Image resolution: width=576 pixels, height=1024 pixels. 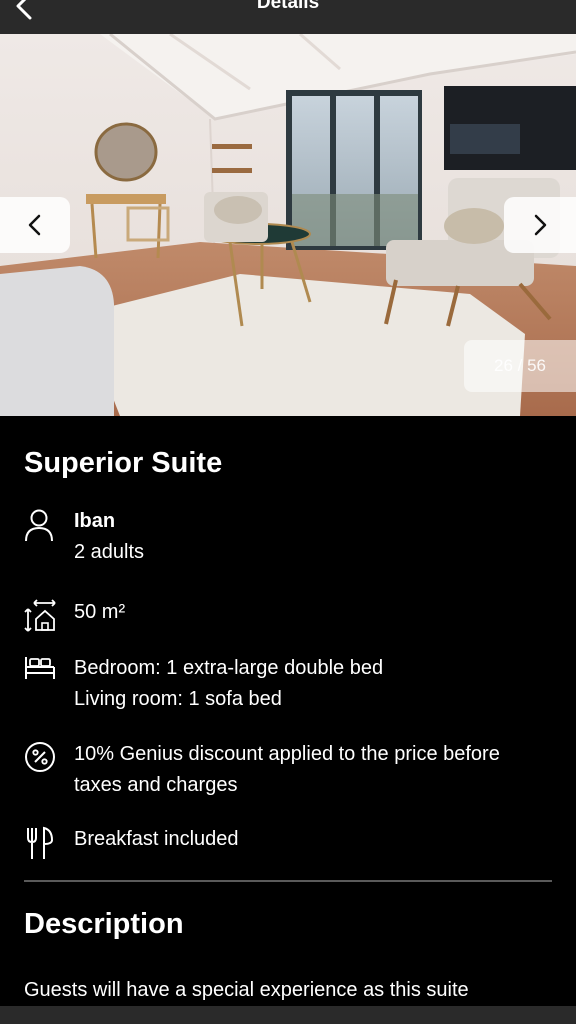 What do you see at coordinates (288, 17) in the screenshot?
I see `top-bar: Details` at bounding box center [288, 17].